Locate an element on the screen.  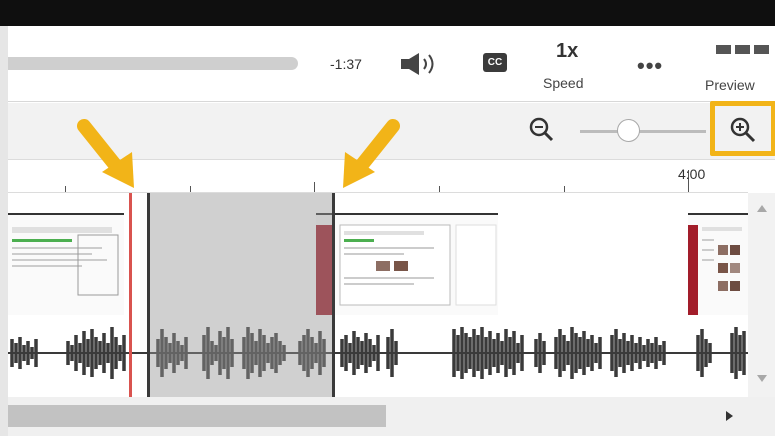
left-edge is located at coordinates (4, 231).